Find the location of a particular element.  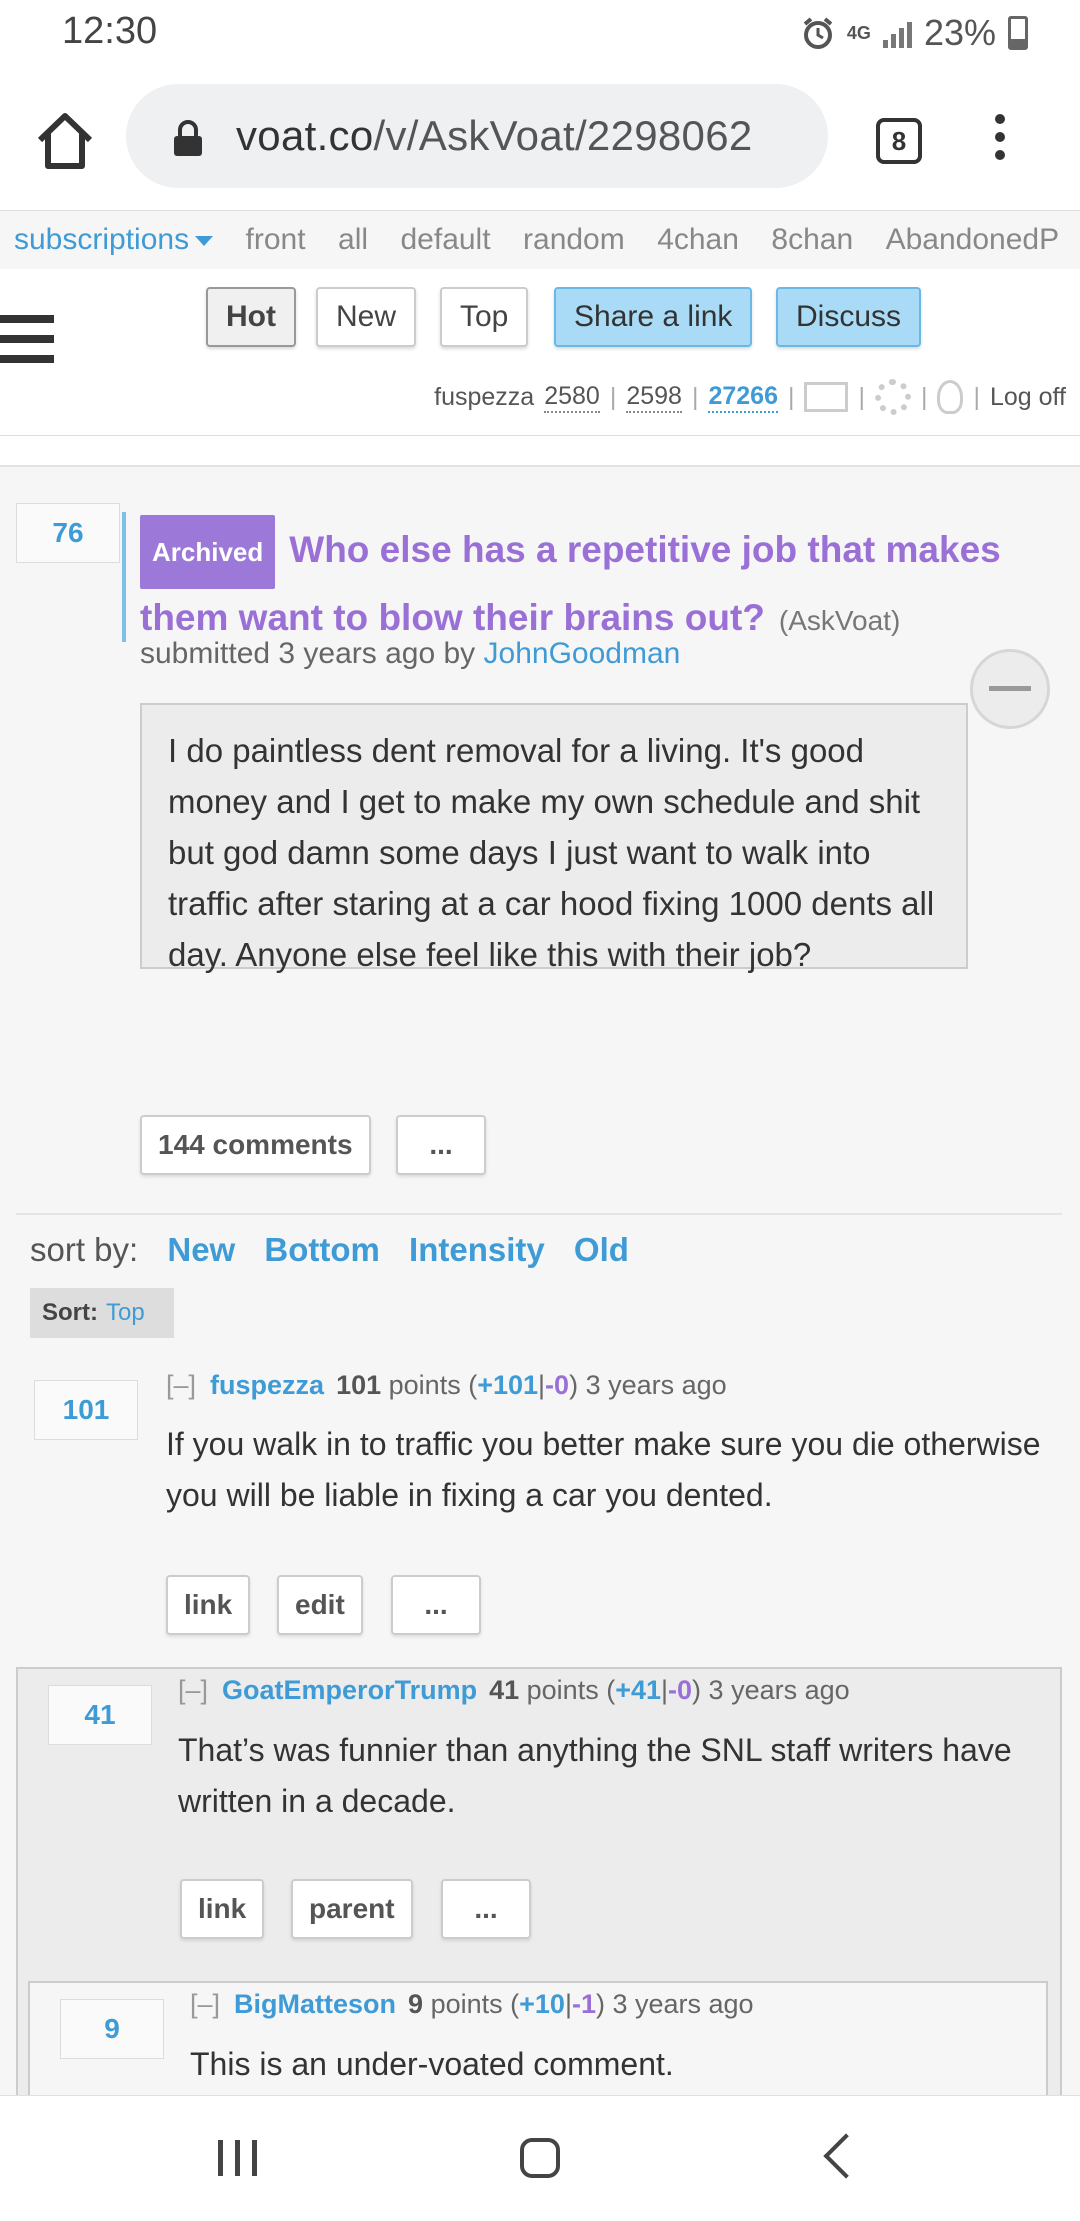

nav-link-all: all is located at coordinates (353, 240).